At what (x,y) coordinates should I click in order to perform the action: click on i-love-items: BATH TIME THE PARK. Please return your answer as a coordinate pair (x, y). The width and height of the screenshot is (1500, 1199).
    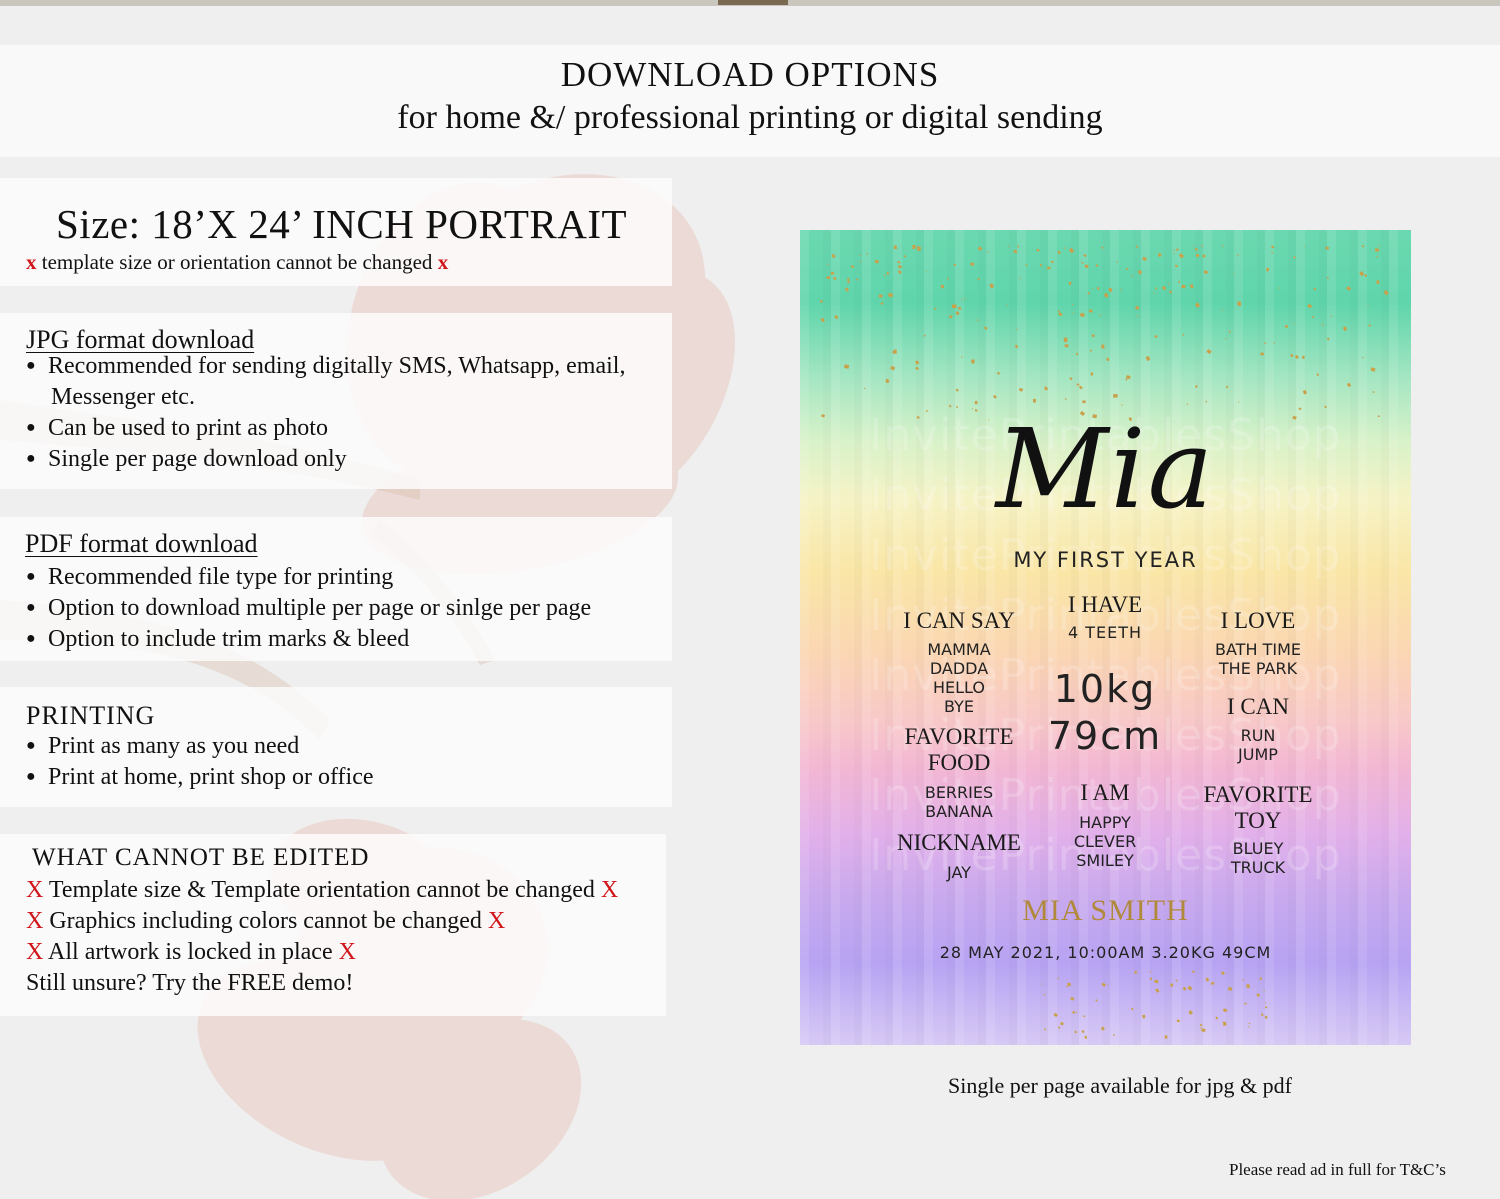
    Looking at the image, I should click on (1258, 659).